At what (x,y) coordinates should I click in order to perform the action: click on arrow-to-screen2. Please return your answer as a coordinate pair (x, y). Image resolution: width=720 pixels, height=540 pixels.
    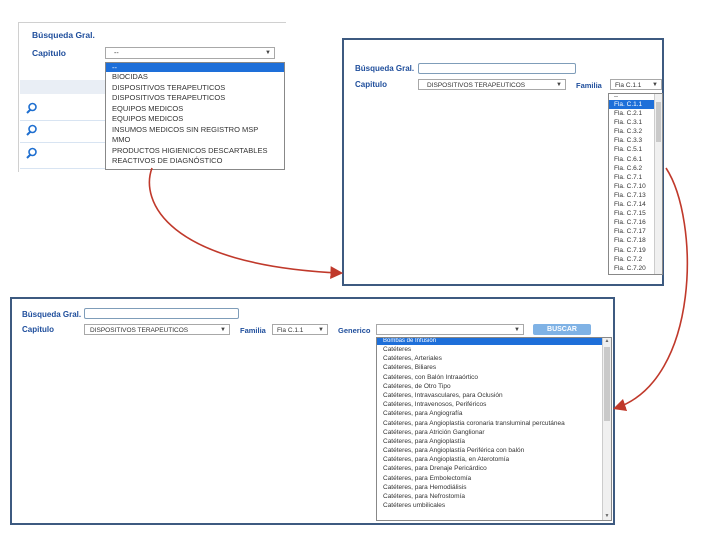
    Looking at the image, I should click on (246, 223).